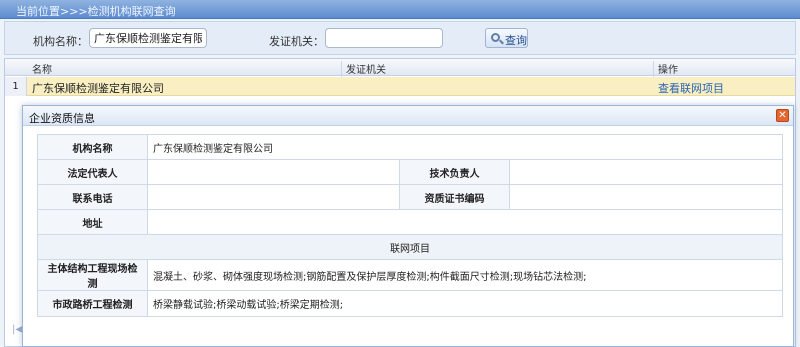 This screenshot has width=800, height=347. I want to click on breadcrumb-bar: 当前位置>>>检测机构联网查询, so click(400, 9).